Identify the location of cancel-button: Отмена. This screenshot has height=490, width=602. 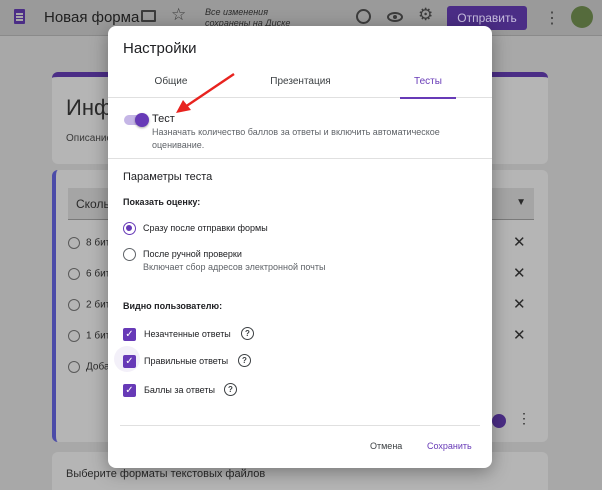
(386, 446).